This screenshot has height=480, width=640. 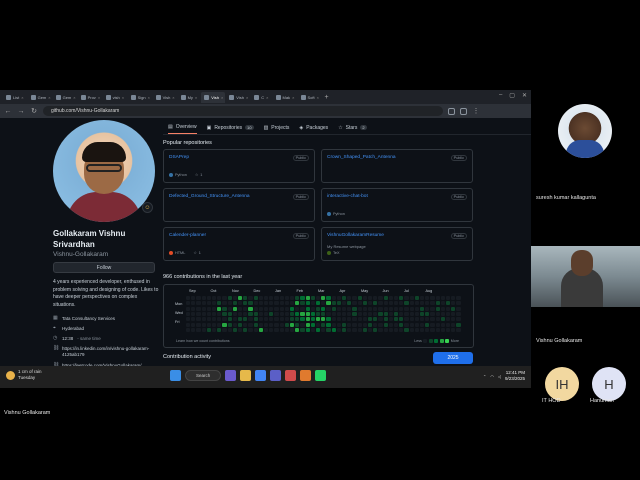 I want to click on speaker-icon: ◁, so click(x=499, y=376).